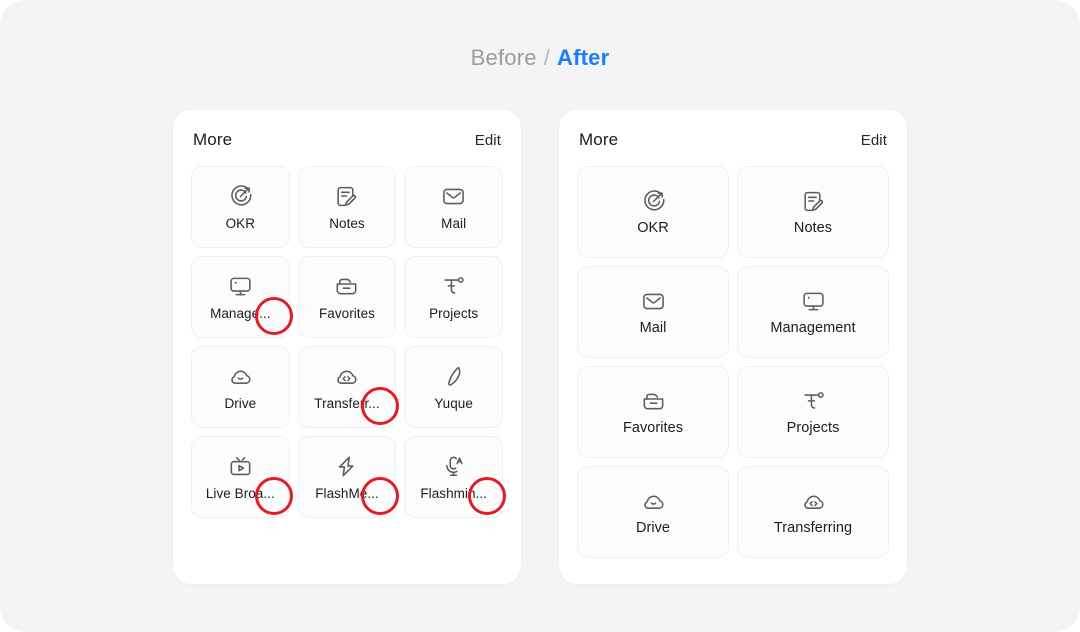  I want to click on leaf-icon, so click(454, 377).